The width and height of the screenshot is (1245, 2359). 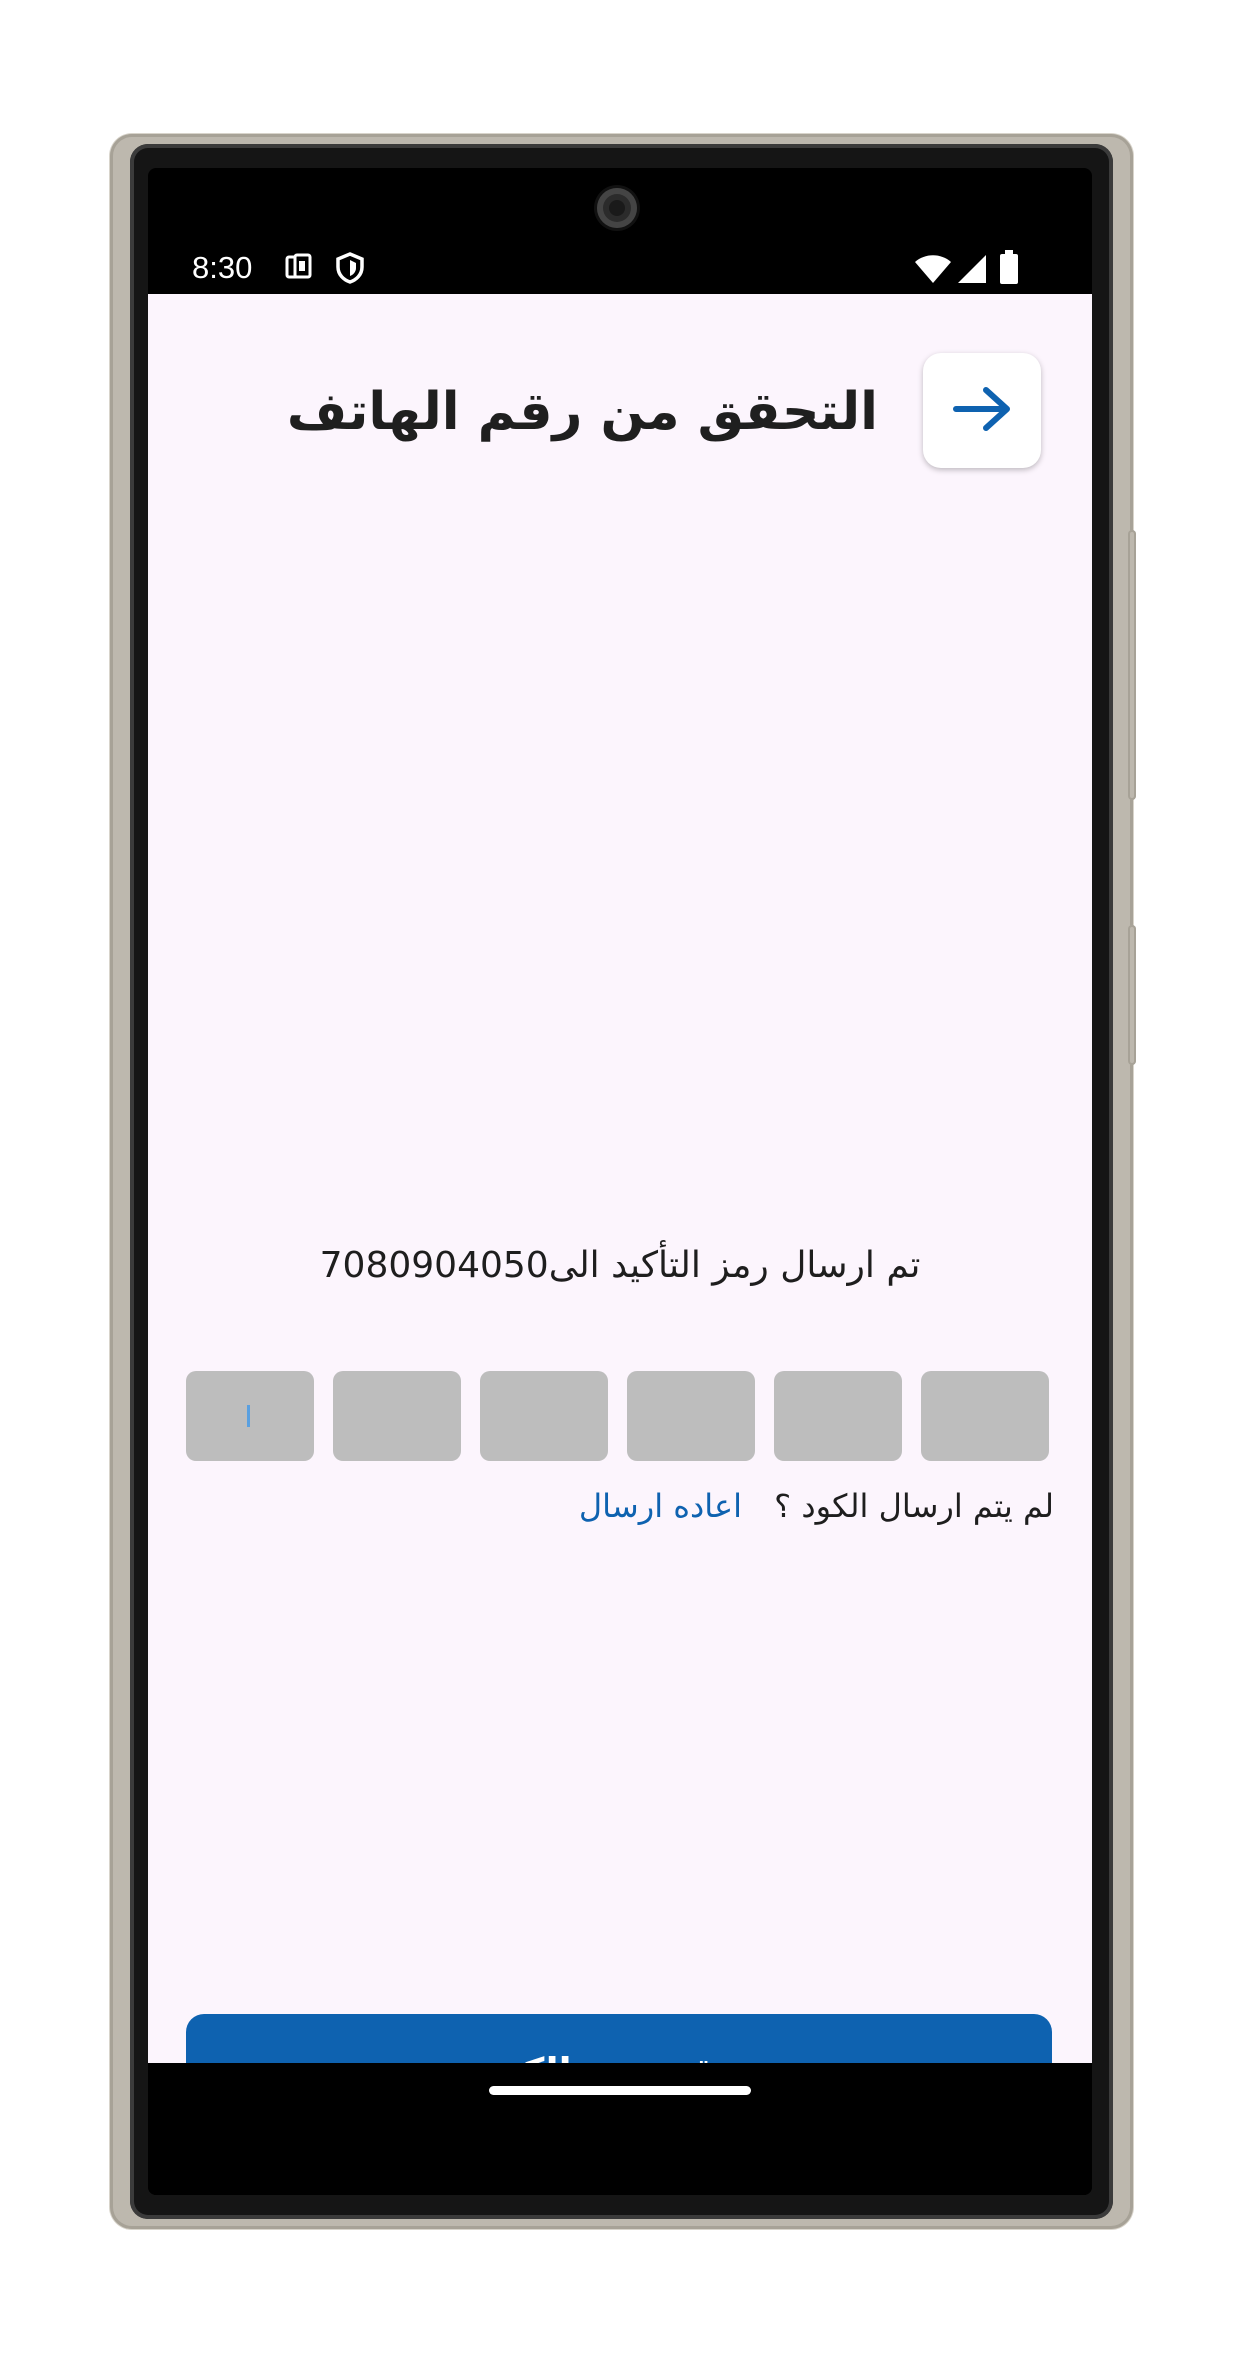 What do you see at coordinates (350, 270) in the screenshot?
I see `shield-icon` at bounding box center [350, 270].